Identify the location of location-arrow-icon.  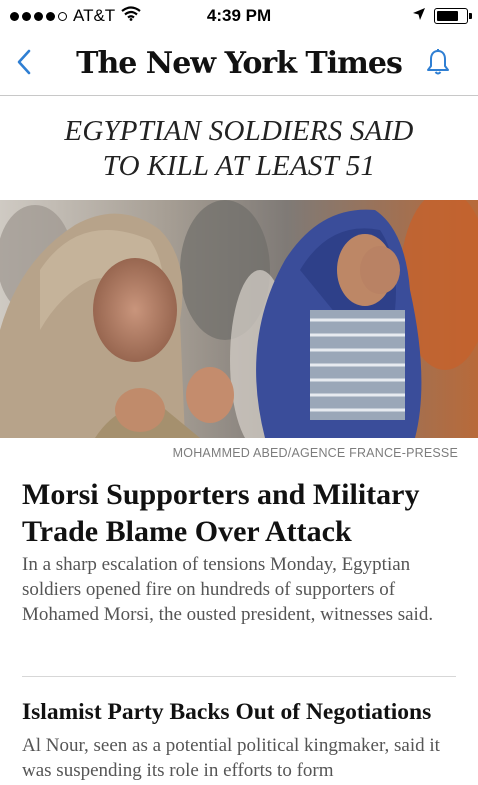
(419, 16).